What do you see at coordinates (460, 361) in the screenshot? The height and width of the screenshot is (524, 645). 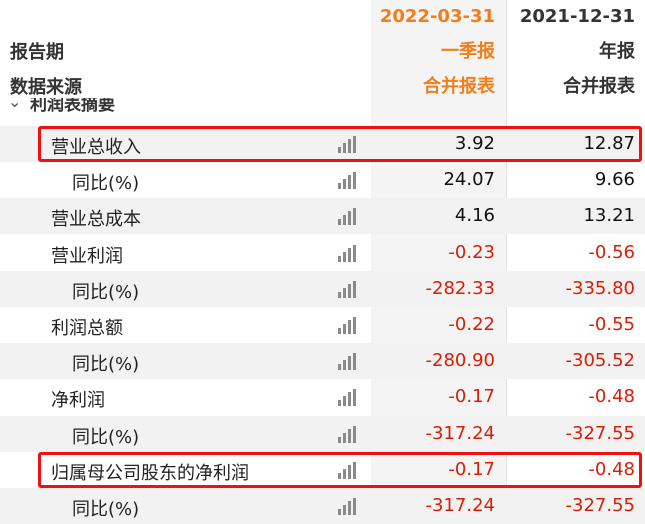 I see `row-value-1: -280.90` at bounding box center [460, 361].